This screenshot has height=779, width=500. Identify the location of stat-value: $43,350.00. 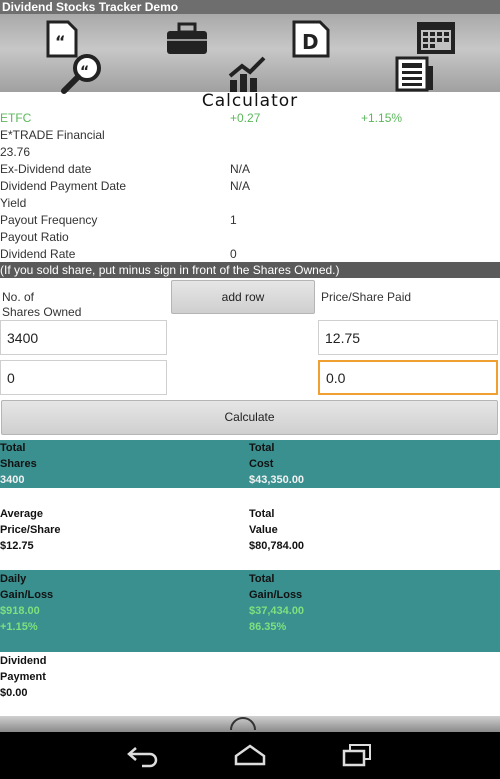
(277, 480).